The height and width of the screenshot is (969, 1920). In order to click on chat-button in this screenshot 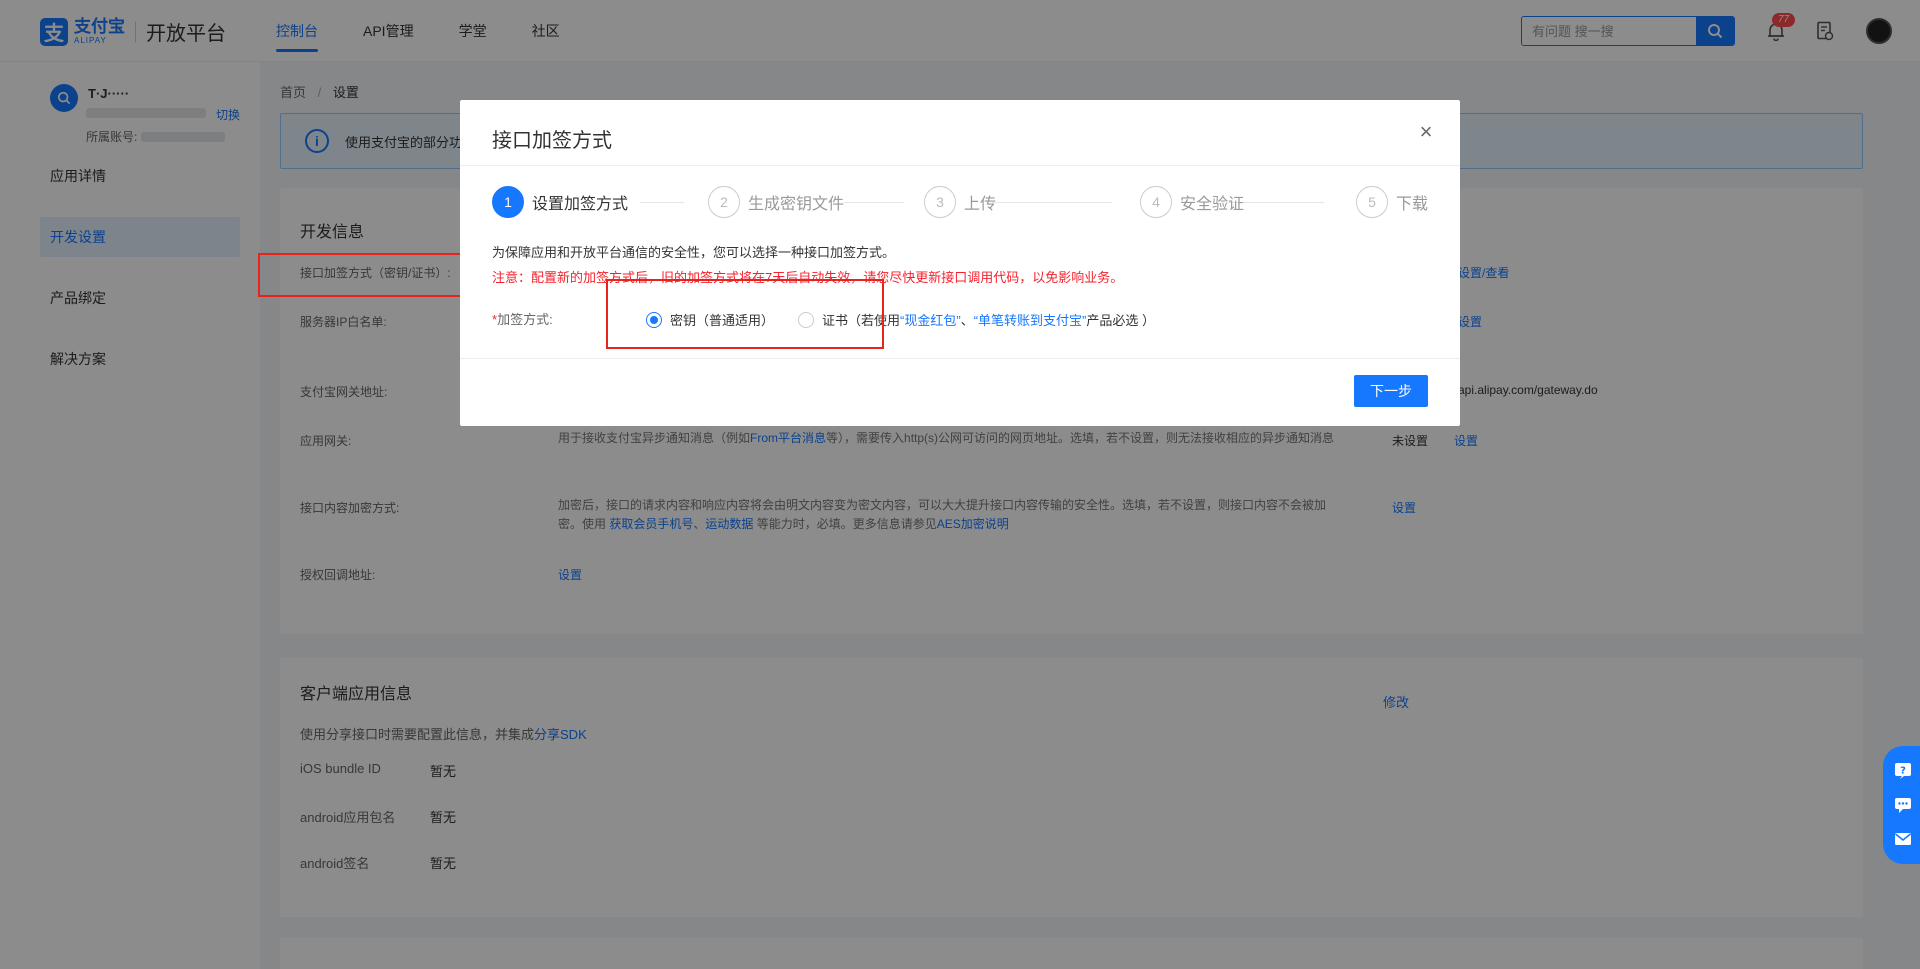, I will do `click(1903, 805)`.